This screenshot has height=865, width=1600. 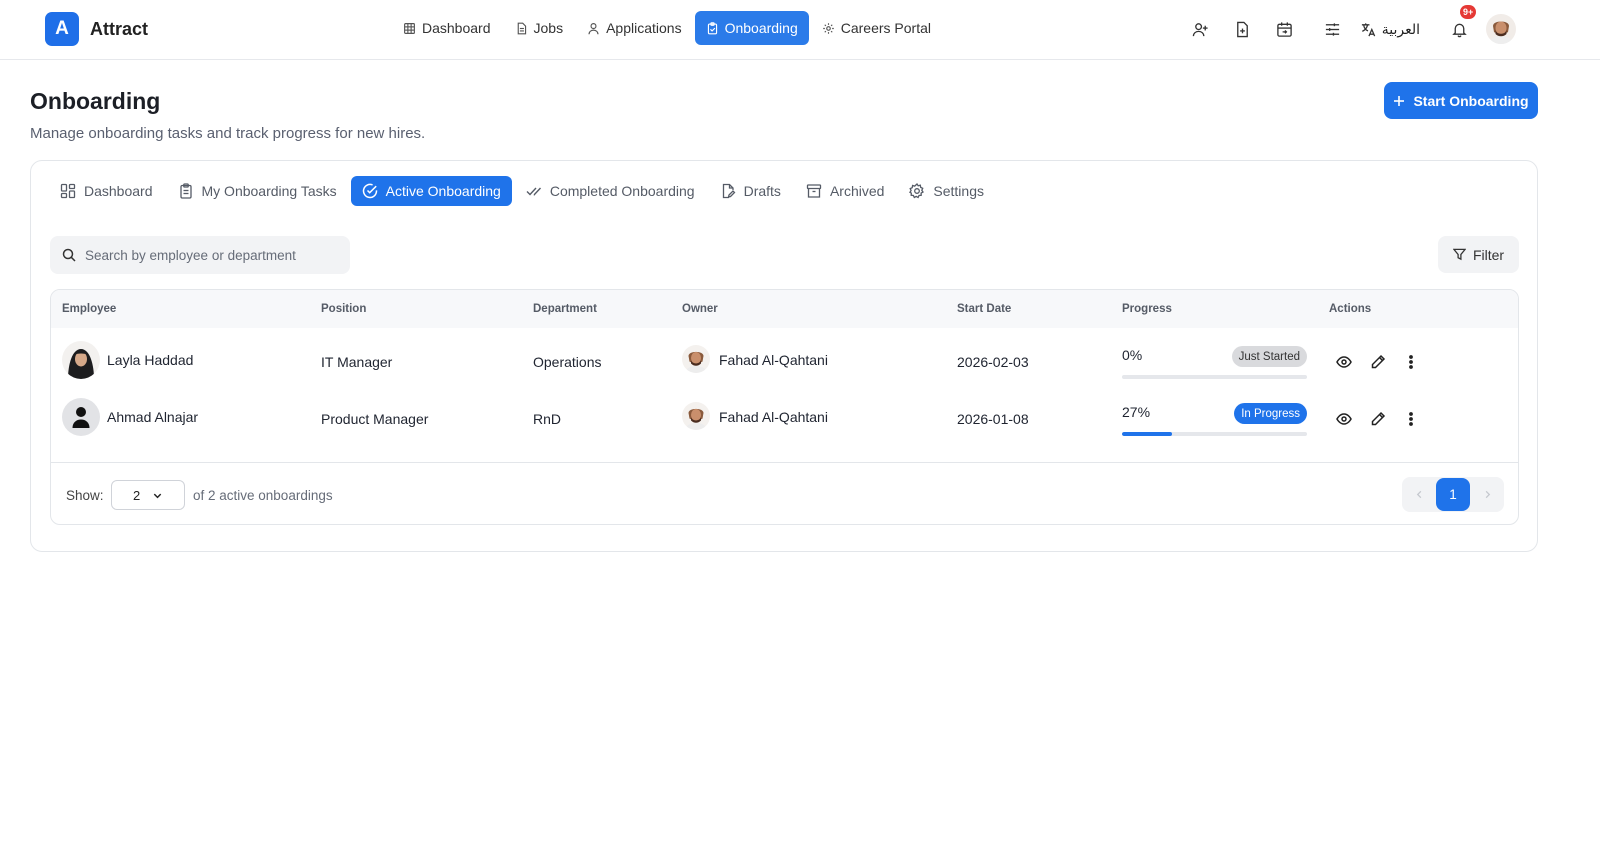 What do you see at coordinates (1478, 254) in the screenshot?
I see `filter-button: Filter` at bounding box center [1478, 254].